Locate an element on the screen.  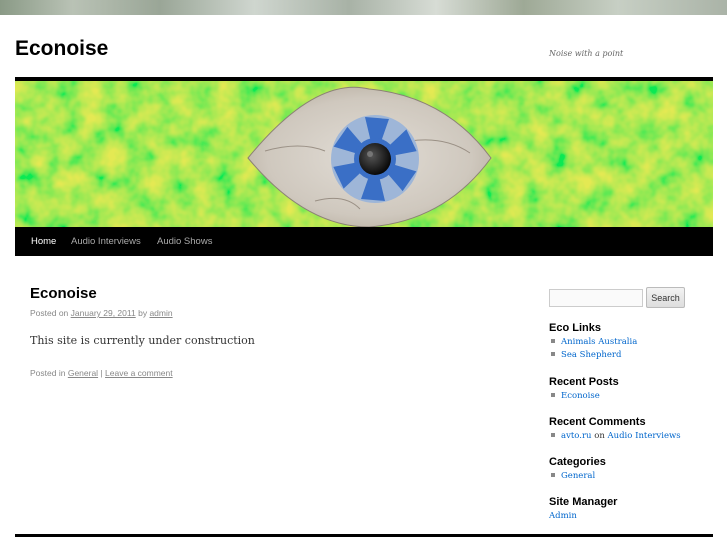
site-description: Noise with a point is located at coordinates (586, 53).